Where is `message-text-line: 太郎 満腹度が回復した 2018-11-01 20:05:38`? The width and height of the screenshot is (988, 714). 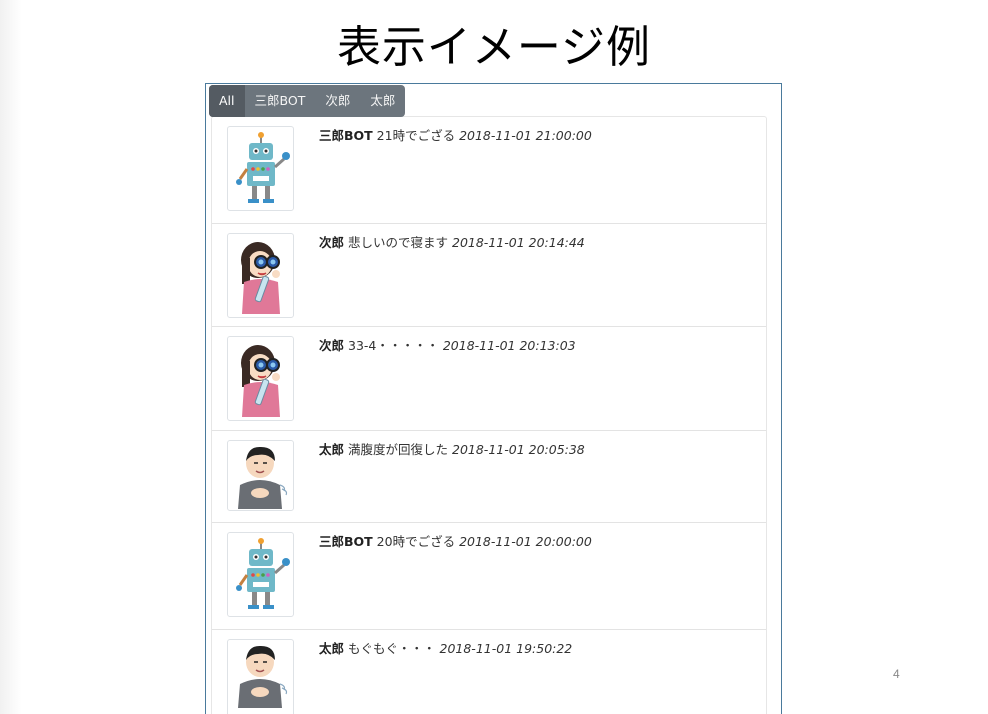 message-text-line: 太郎 満腹度が回復した 2018-11-01 20:05:38 is located at coordinates (452, 450).